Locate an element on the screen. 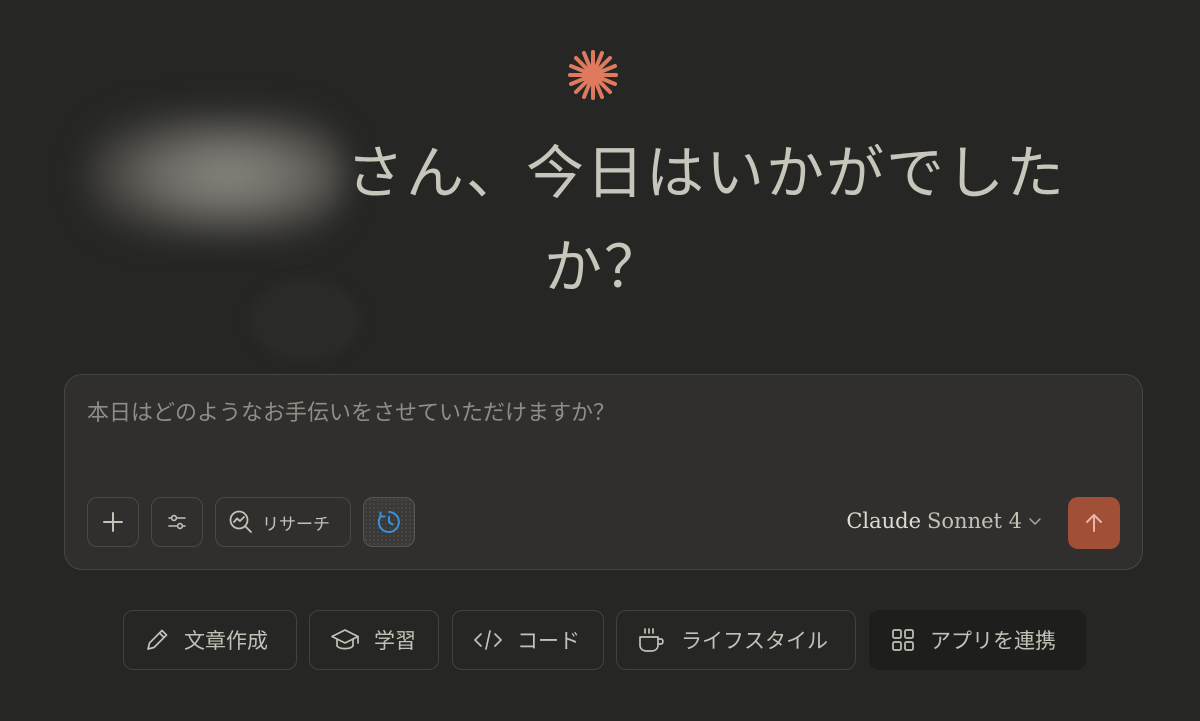 This screenshot has width=1200, height=721. redacted-username is located at coordinates (215, 175).